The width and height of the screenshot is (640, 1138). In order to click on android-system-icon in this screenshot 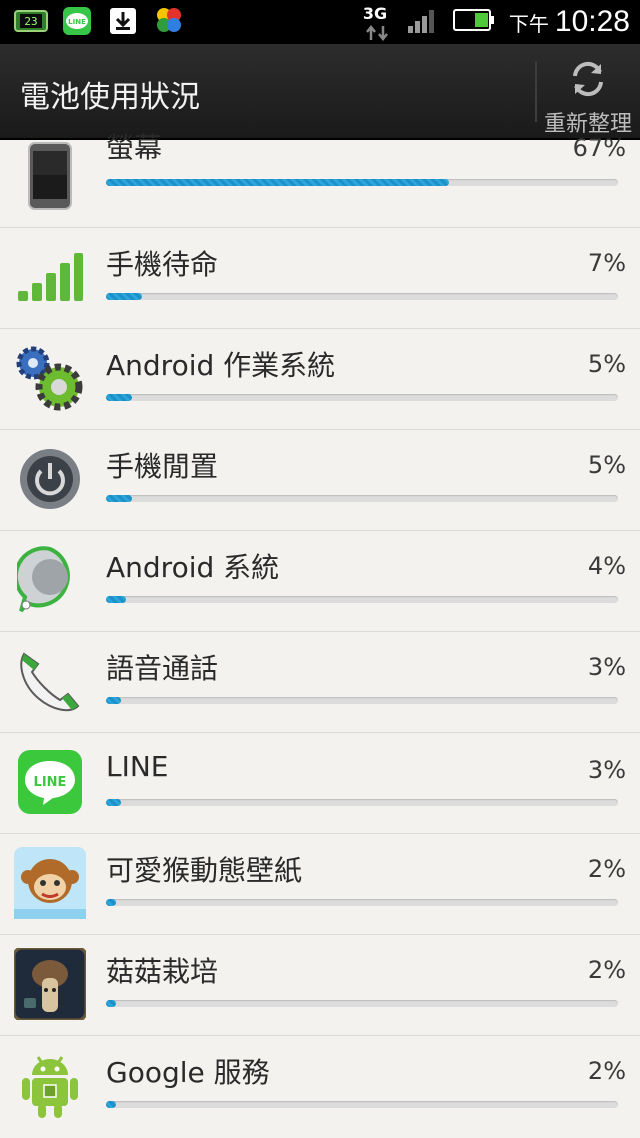, I will do `click(50, 580)`.